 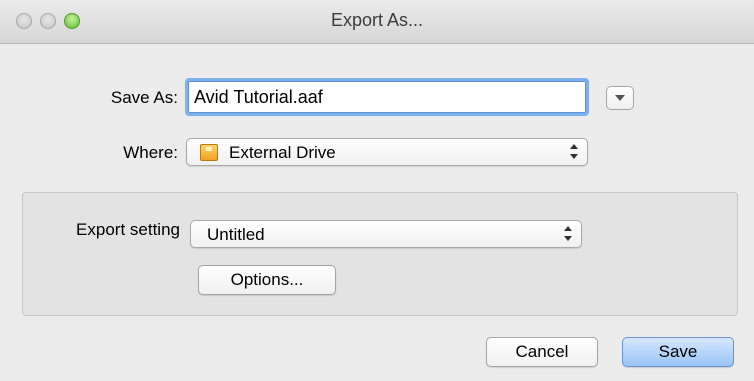 What do you see at coordinates (128, 229) in the screenshot?
I see `export-setting-label: Export setting` at bounding box center [128, 229].